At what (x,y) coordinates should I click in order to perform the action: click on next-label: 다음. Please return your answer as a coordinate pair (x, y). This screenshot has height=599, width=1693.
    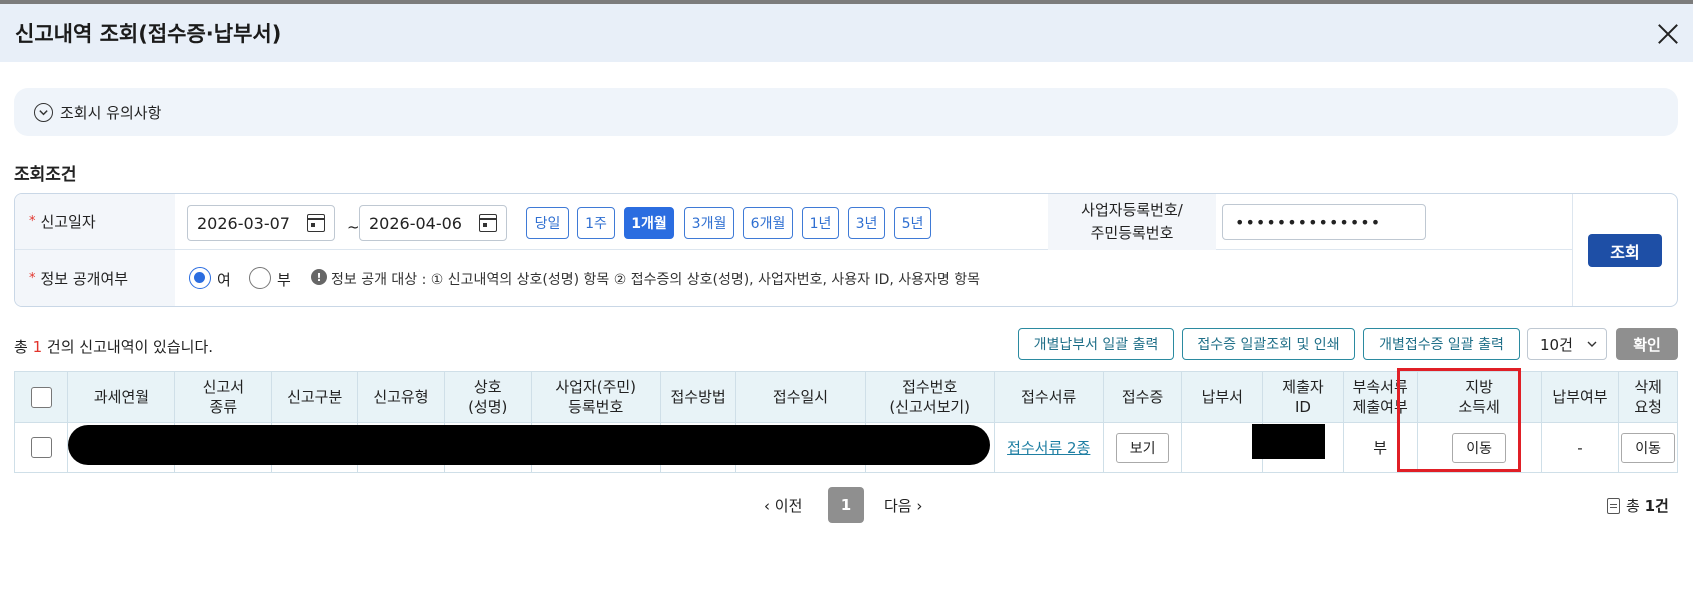
    Looking at the image, I should click on (898, 506).